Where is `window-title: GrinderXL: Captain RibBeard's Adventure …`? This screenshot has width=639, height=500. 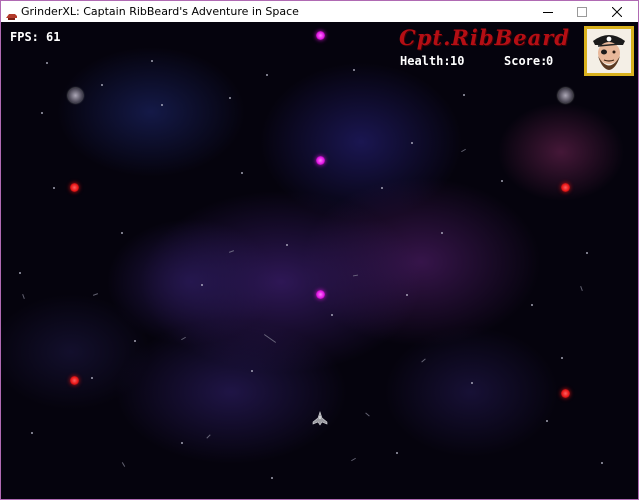 window-title: GrinderXL: Captain RibBeard's Adventure … is located at coordinates (160, 11).